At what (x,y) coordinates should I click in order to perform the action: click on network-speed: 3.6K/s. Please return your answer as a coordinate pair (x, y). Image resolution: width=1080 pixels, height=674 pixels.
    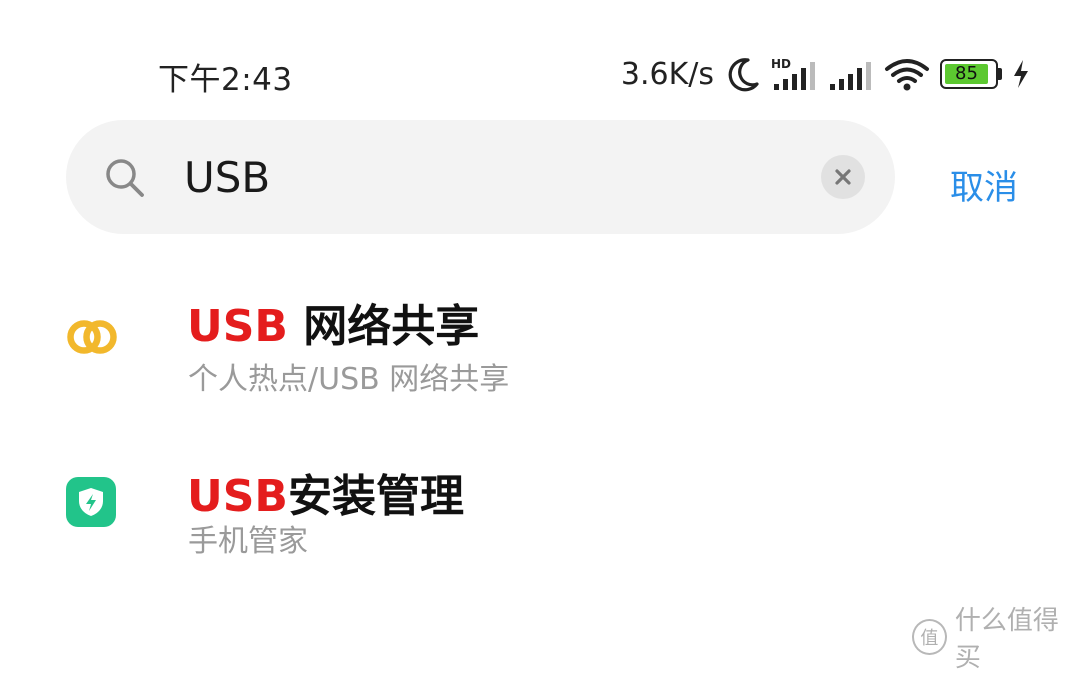
    Looking at the image, I should click on (667, 74).